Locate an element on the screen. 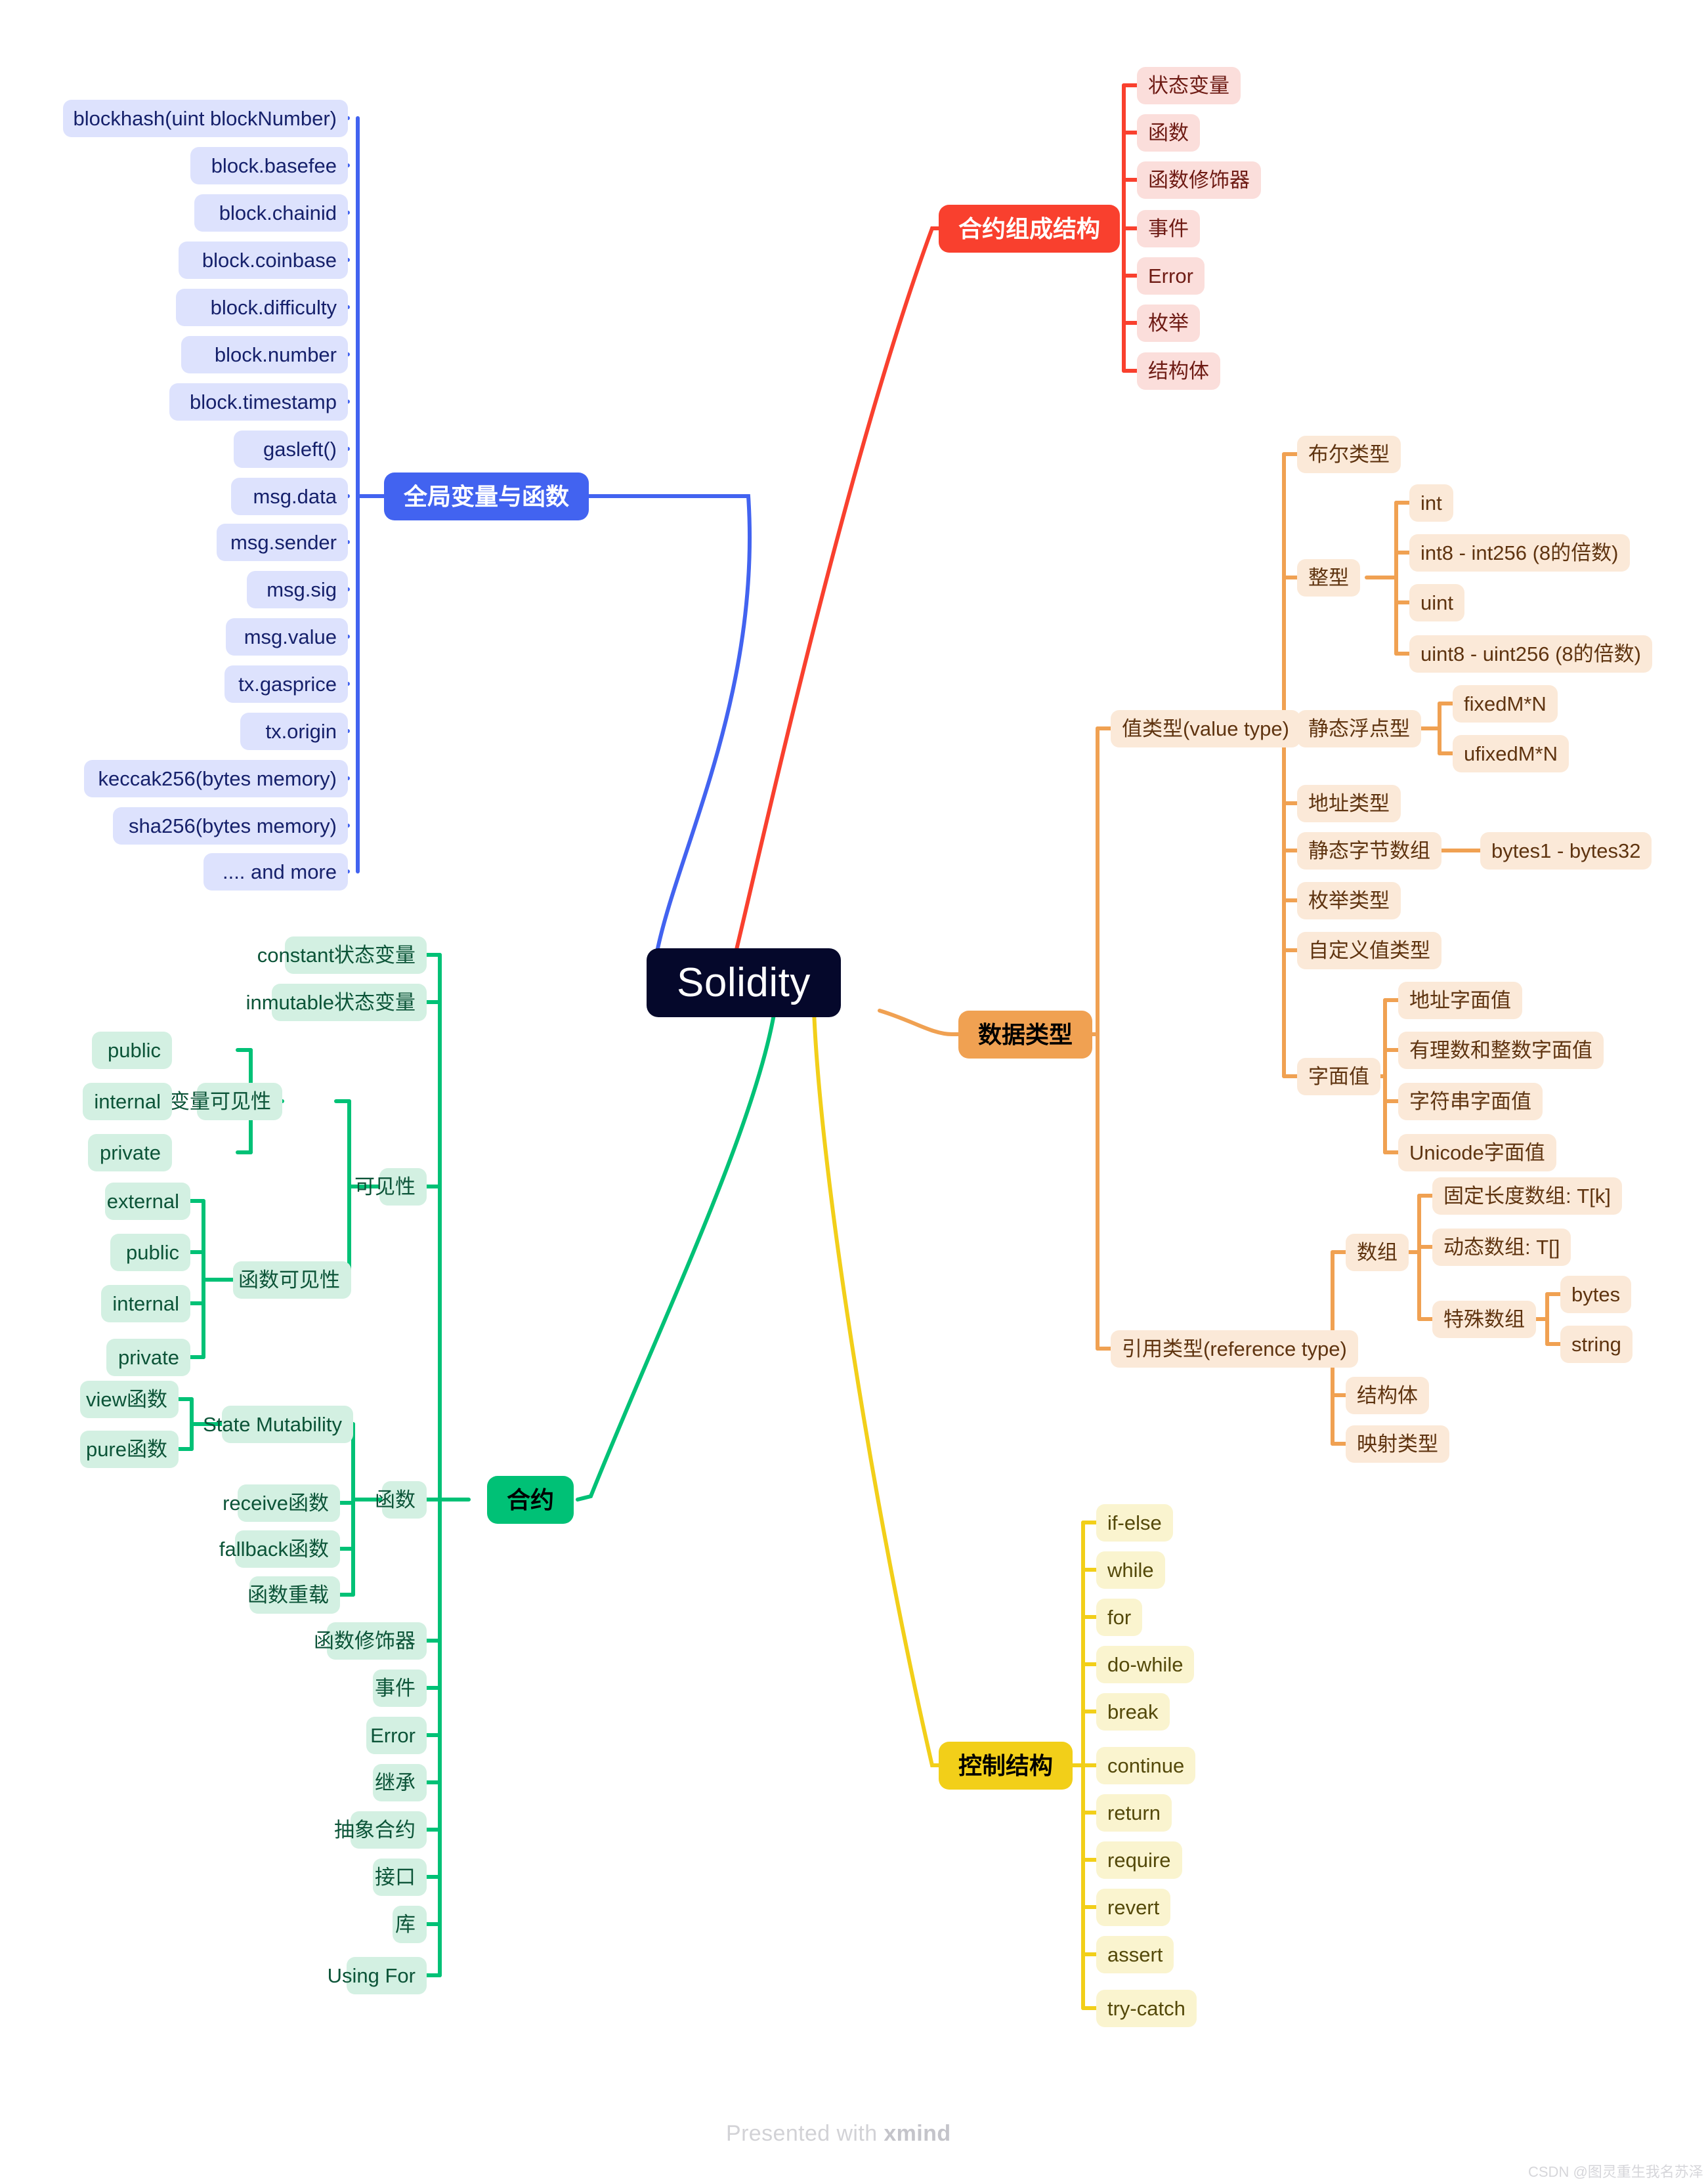 The width and height of the screenshot is (1708, 2184). leaf-control-8: revert is located at coordinates (1134, 1907).